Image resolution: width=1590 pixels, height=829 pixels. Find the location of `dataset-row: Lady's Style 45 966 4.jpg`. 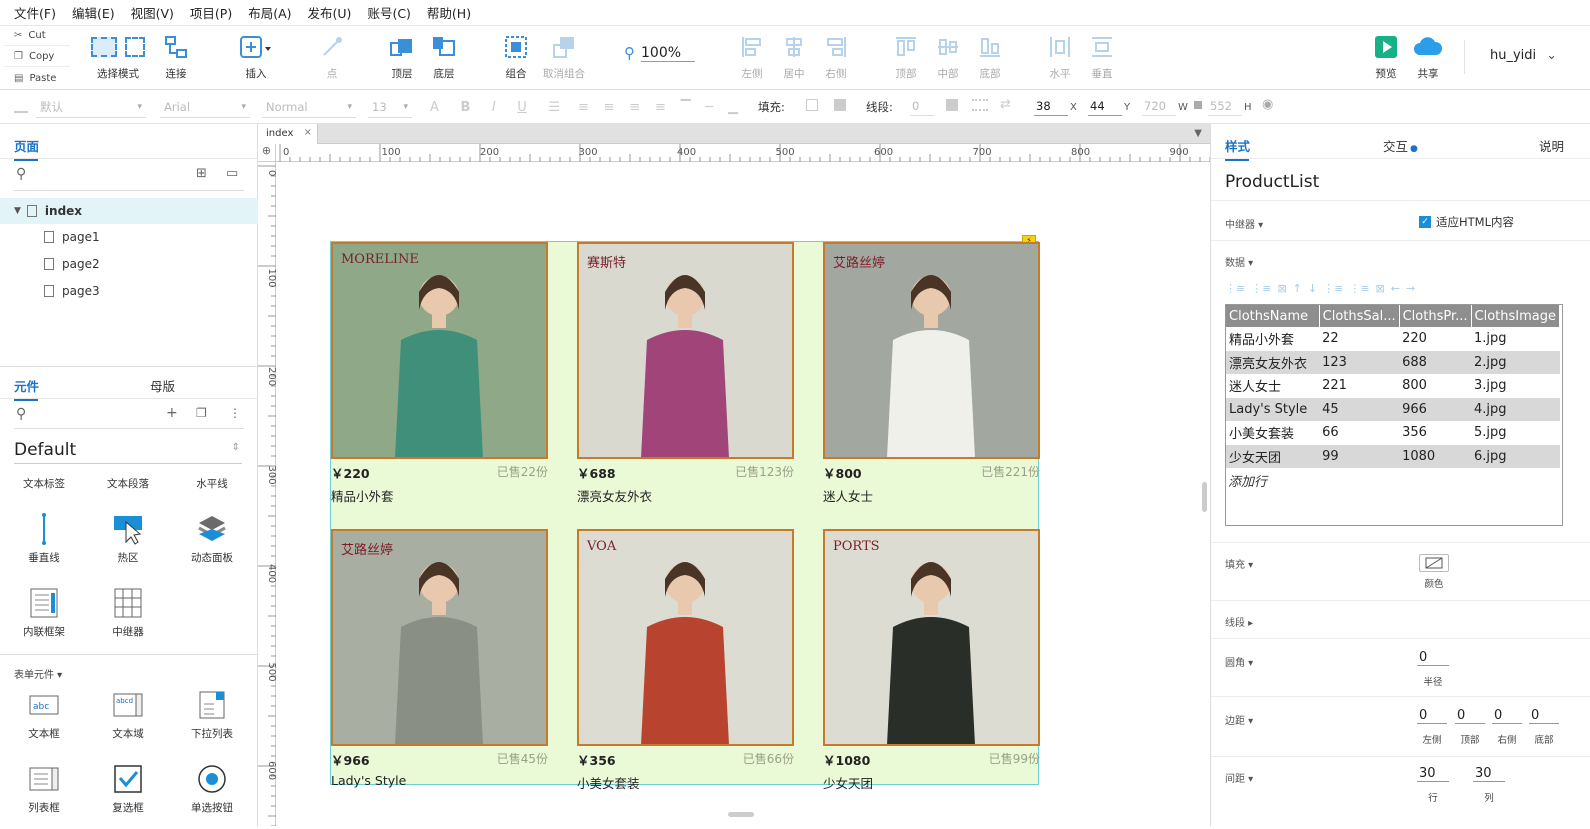

dataset-row: Lady's Style 45 966 4.jpg is located at coordinates (1393, 409).